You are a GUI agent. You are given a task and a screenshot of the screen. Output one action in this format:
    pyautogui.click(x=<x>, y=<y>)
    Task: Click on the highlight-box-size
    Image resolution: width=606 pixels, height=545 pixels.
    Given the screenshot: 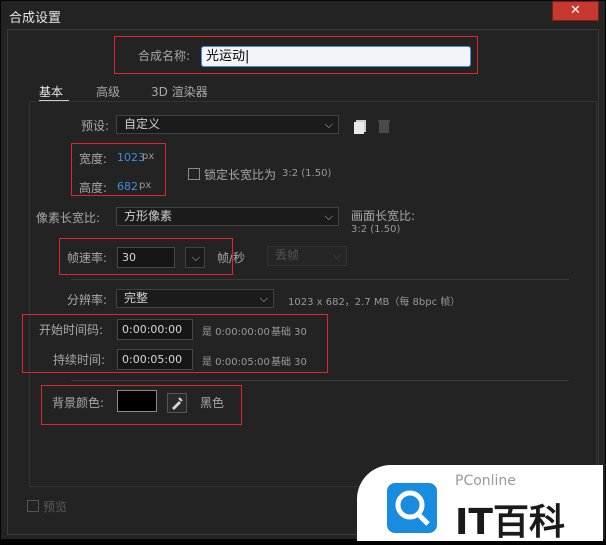 What is the action you would take?
    pyautogui.click(x=118, y=169)
    